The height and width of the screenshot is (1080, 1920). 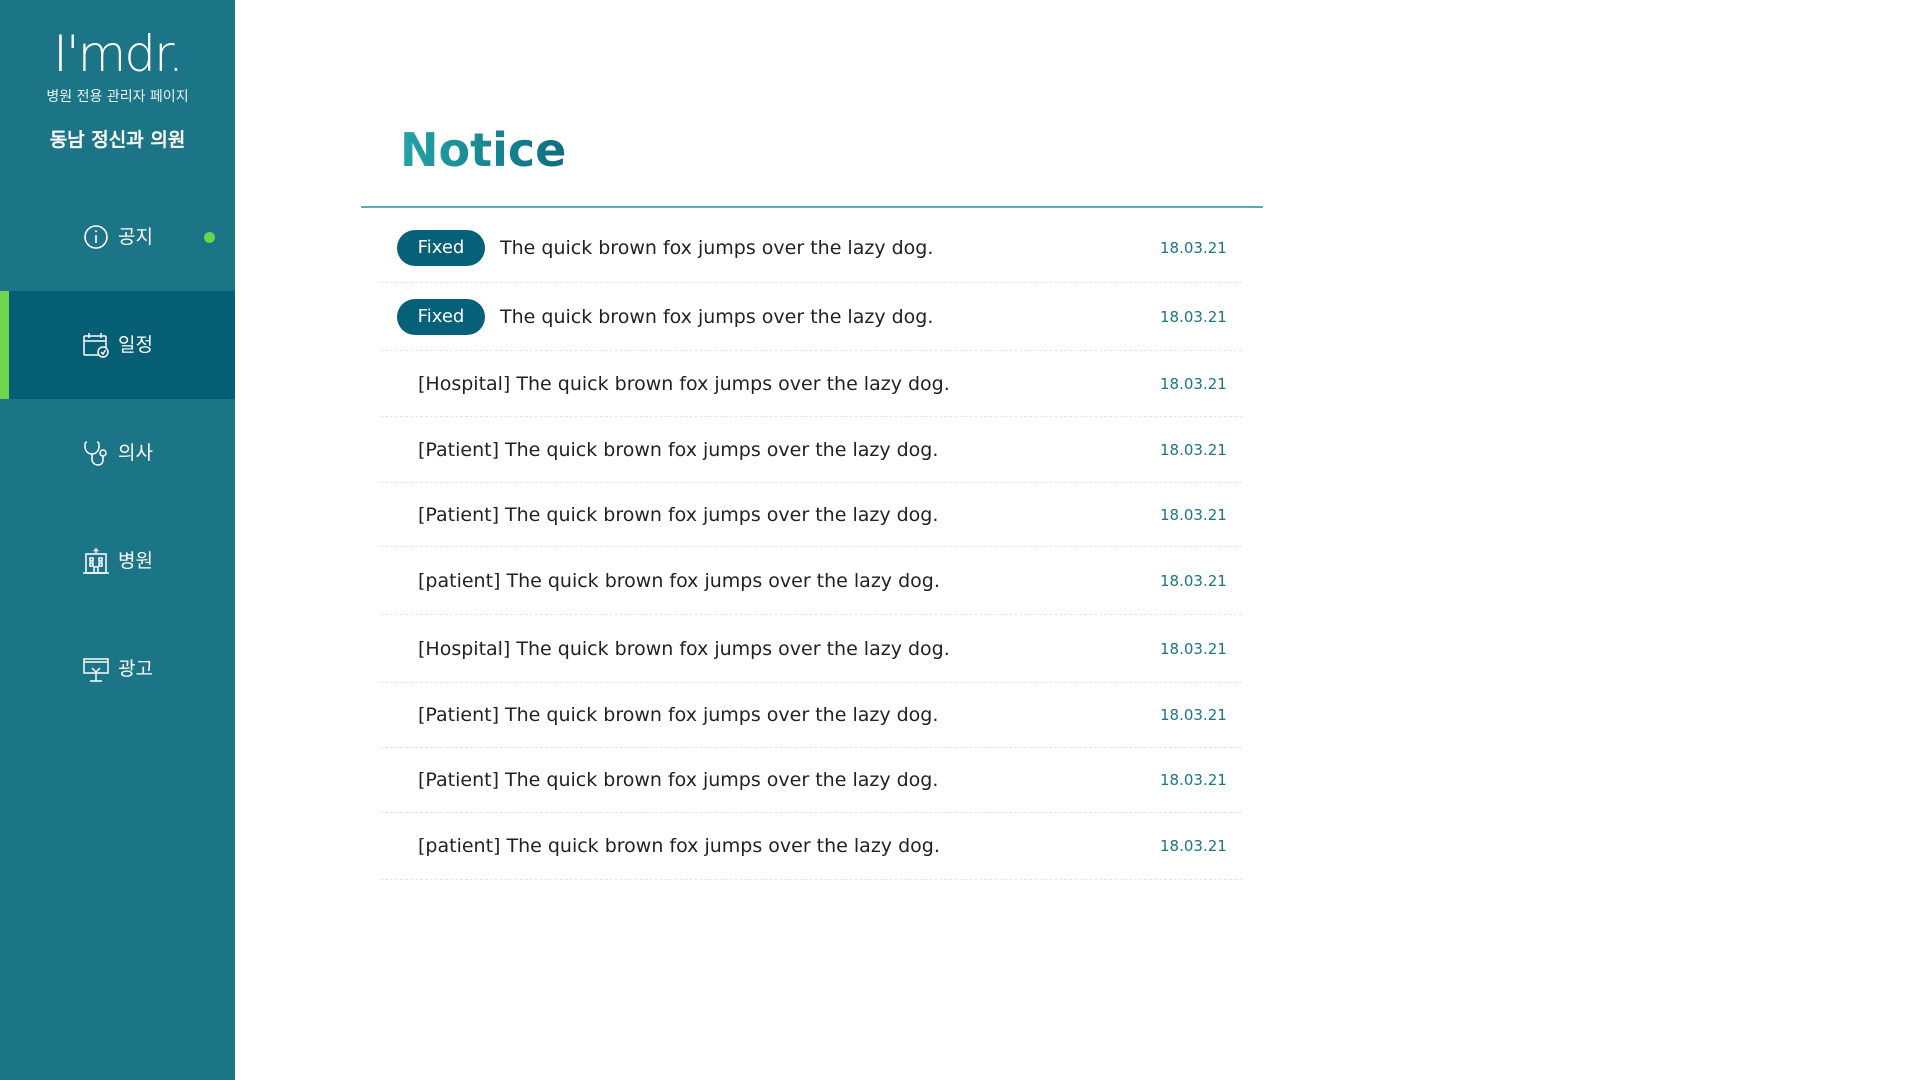 I want to click on sidebar-item-label: 광고, so click(x=135, y=669).